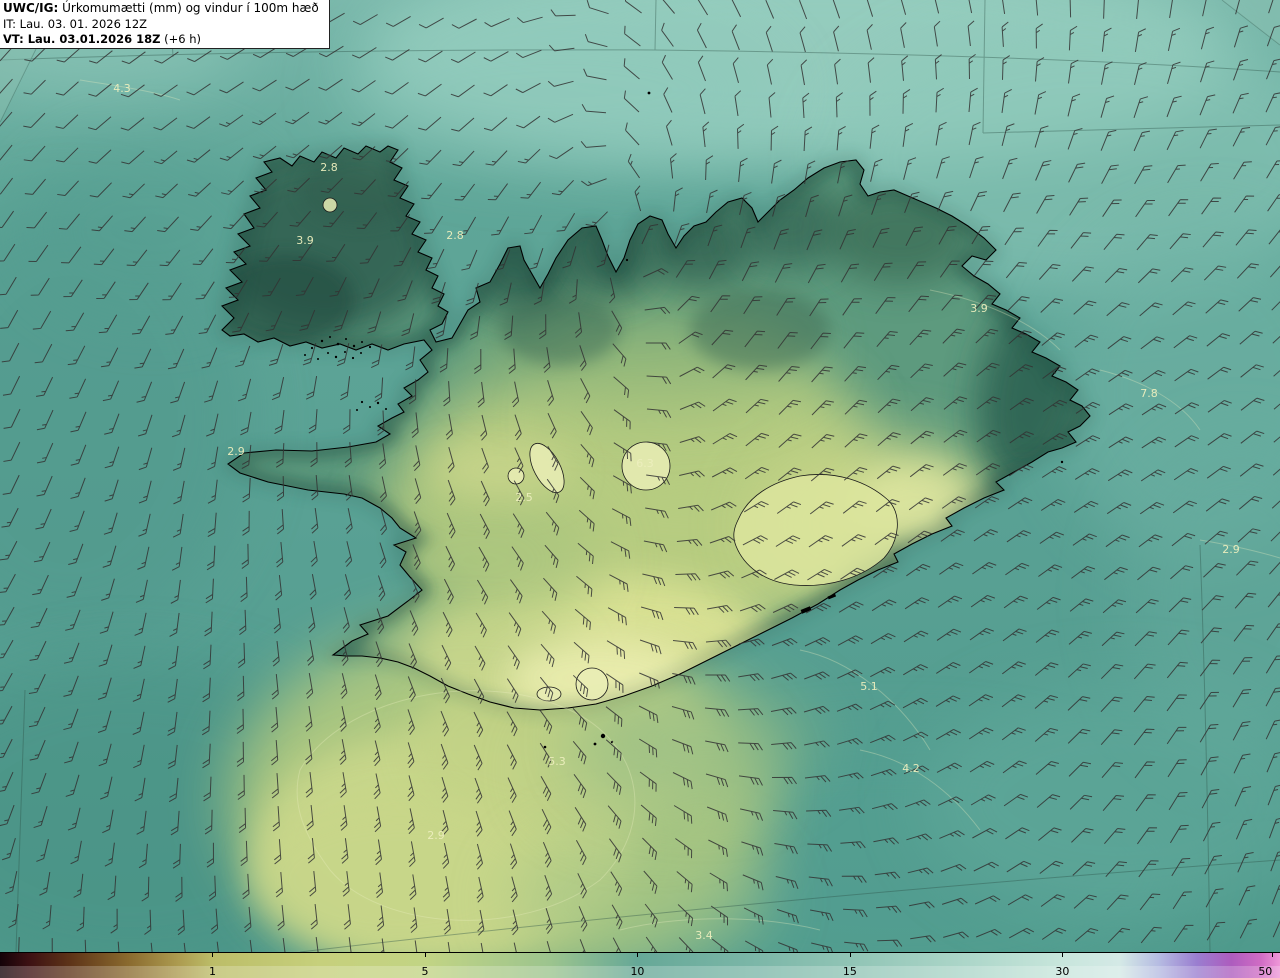 The width and height of the screenshot is (1280, 978). Describe the element at coordinates (1062, 971) in the screenshot. I see `colorbar-tick-label: 30` at that location.